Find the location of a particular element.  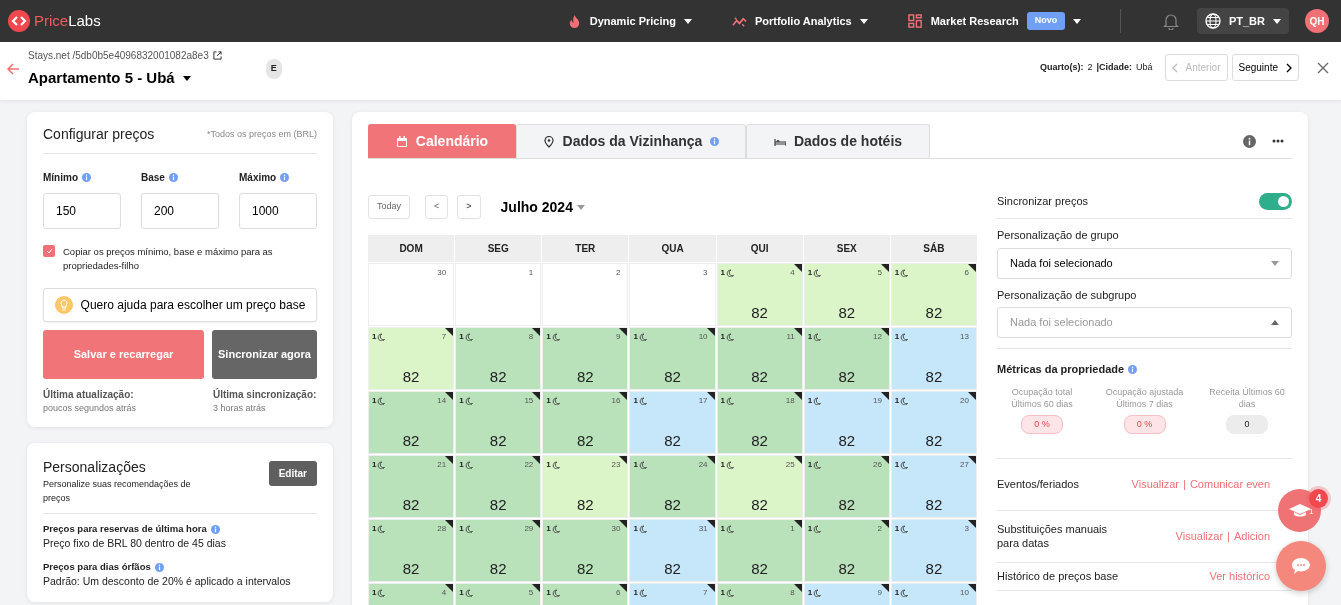

day-cell: 1 7 is located at coordinates (672, 594).